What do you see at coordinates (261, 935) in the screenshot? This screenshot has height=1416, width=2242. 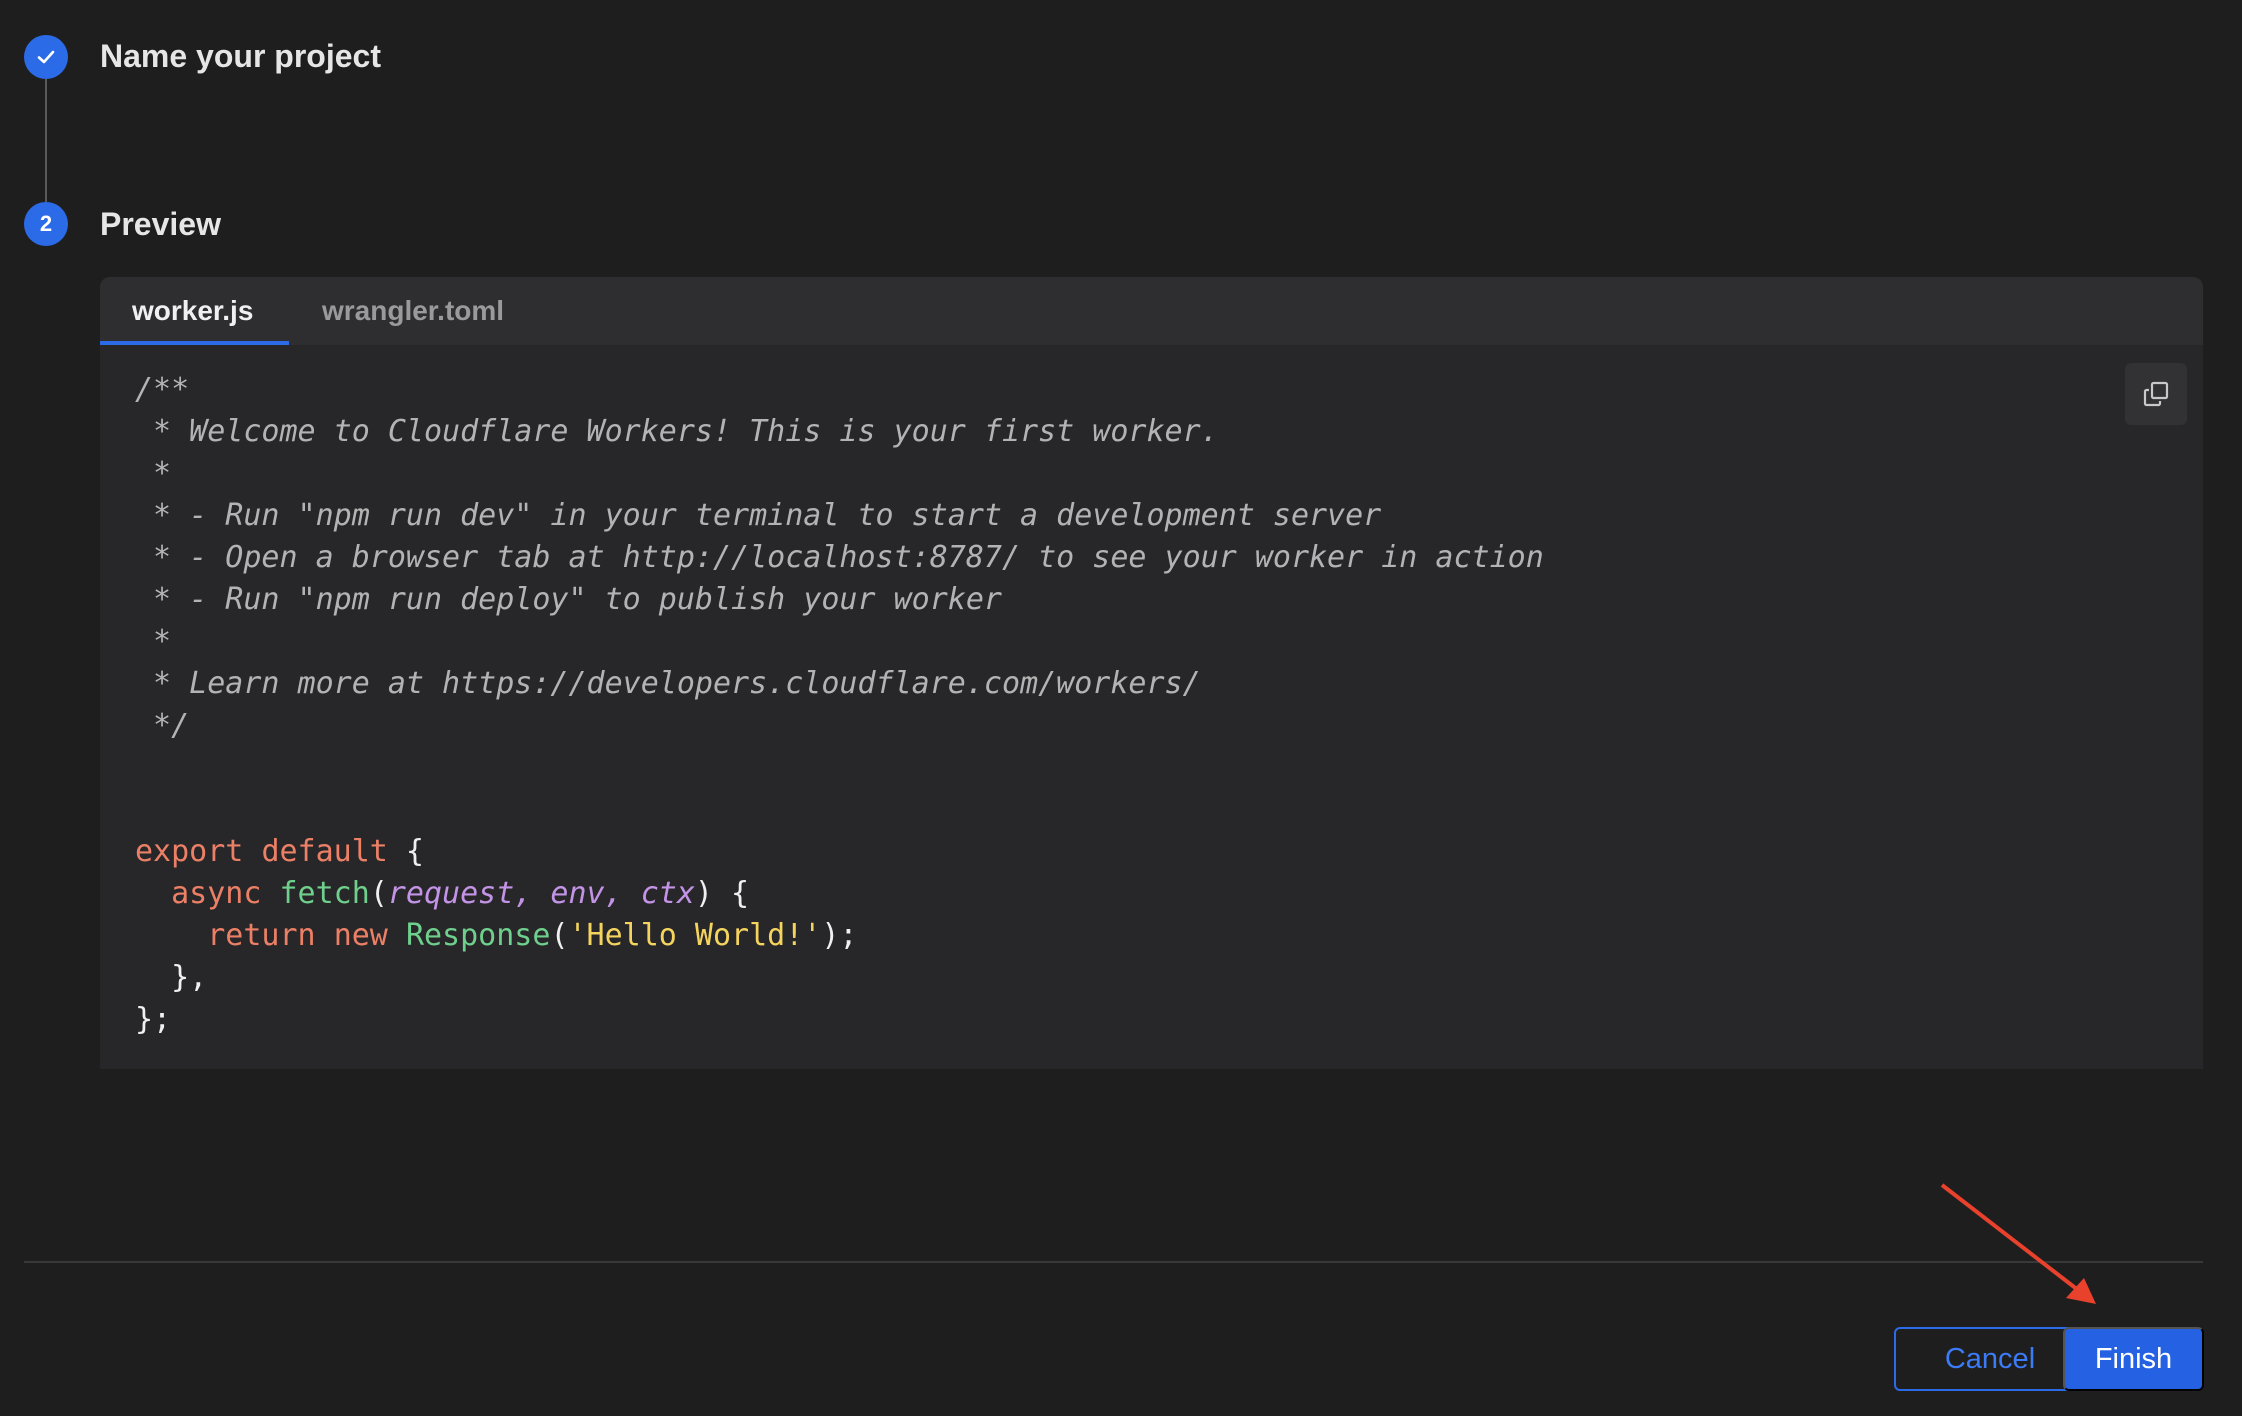 I see `code-token: return` at bounding box center [261, 935].